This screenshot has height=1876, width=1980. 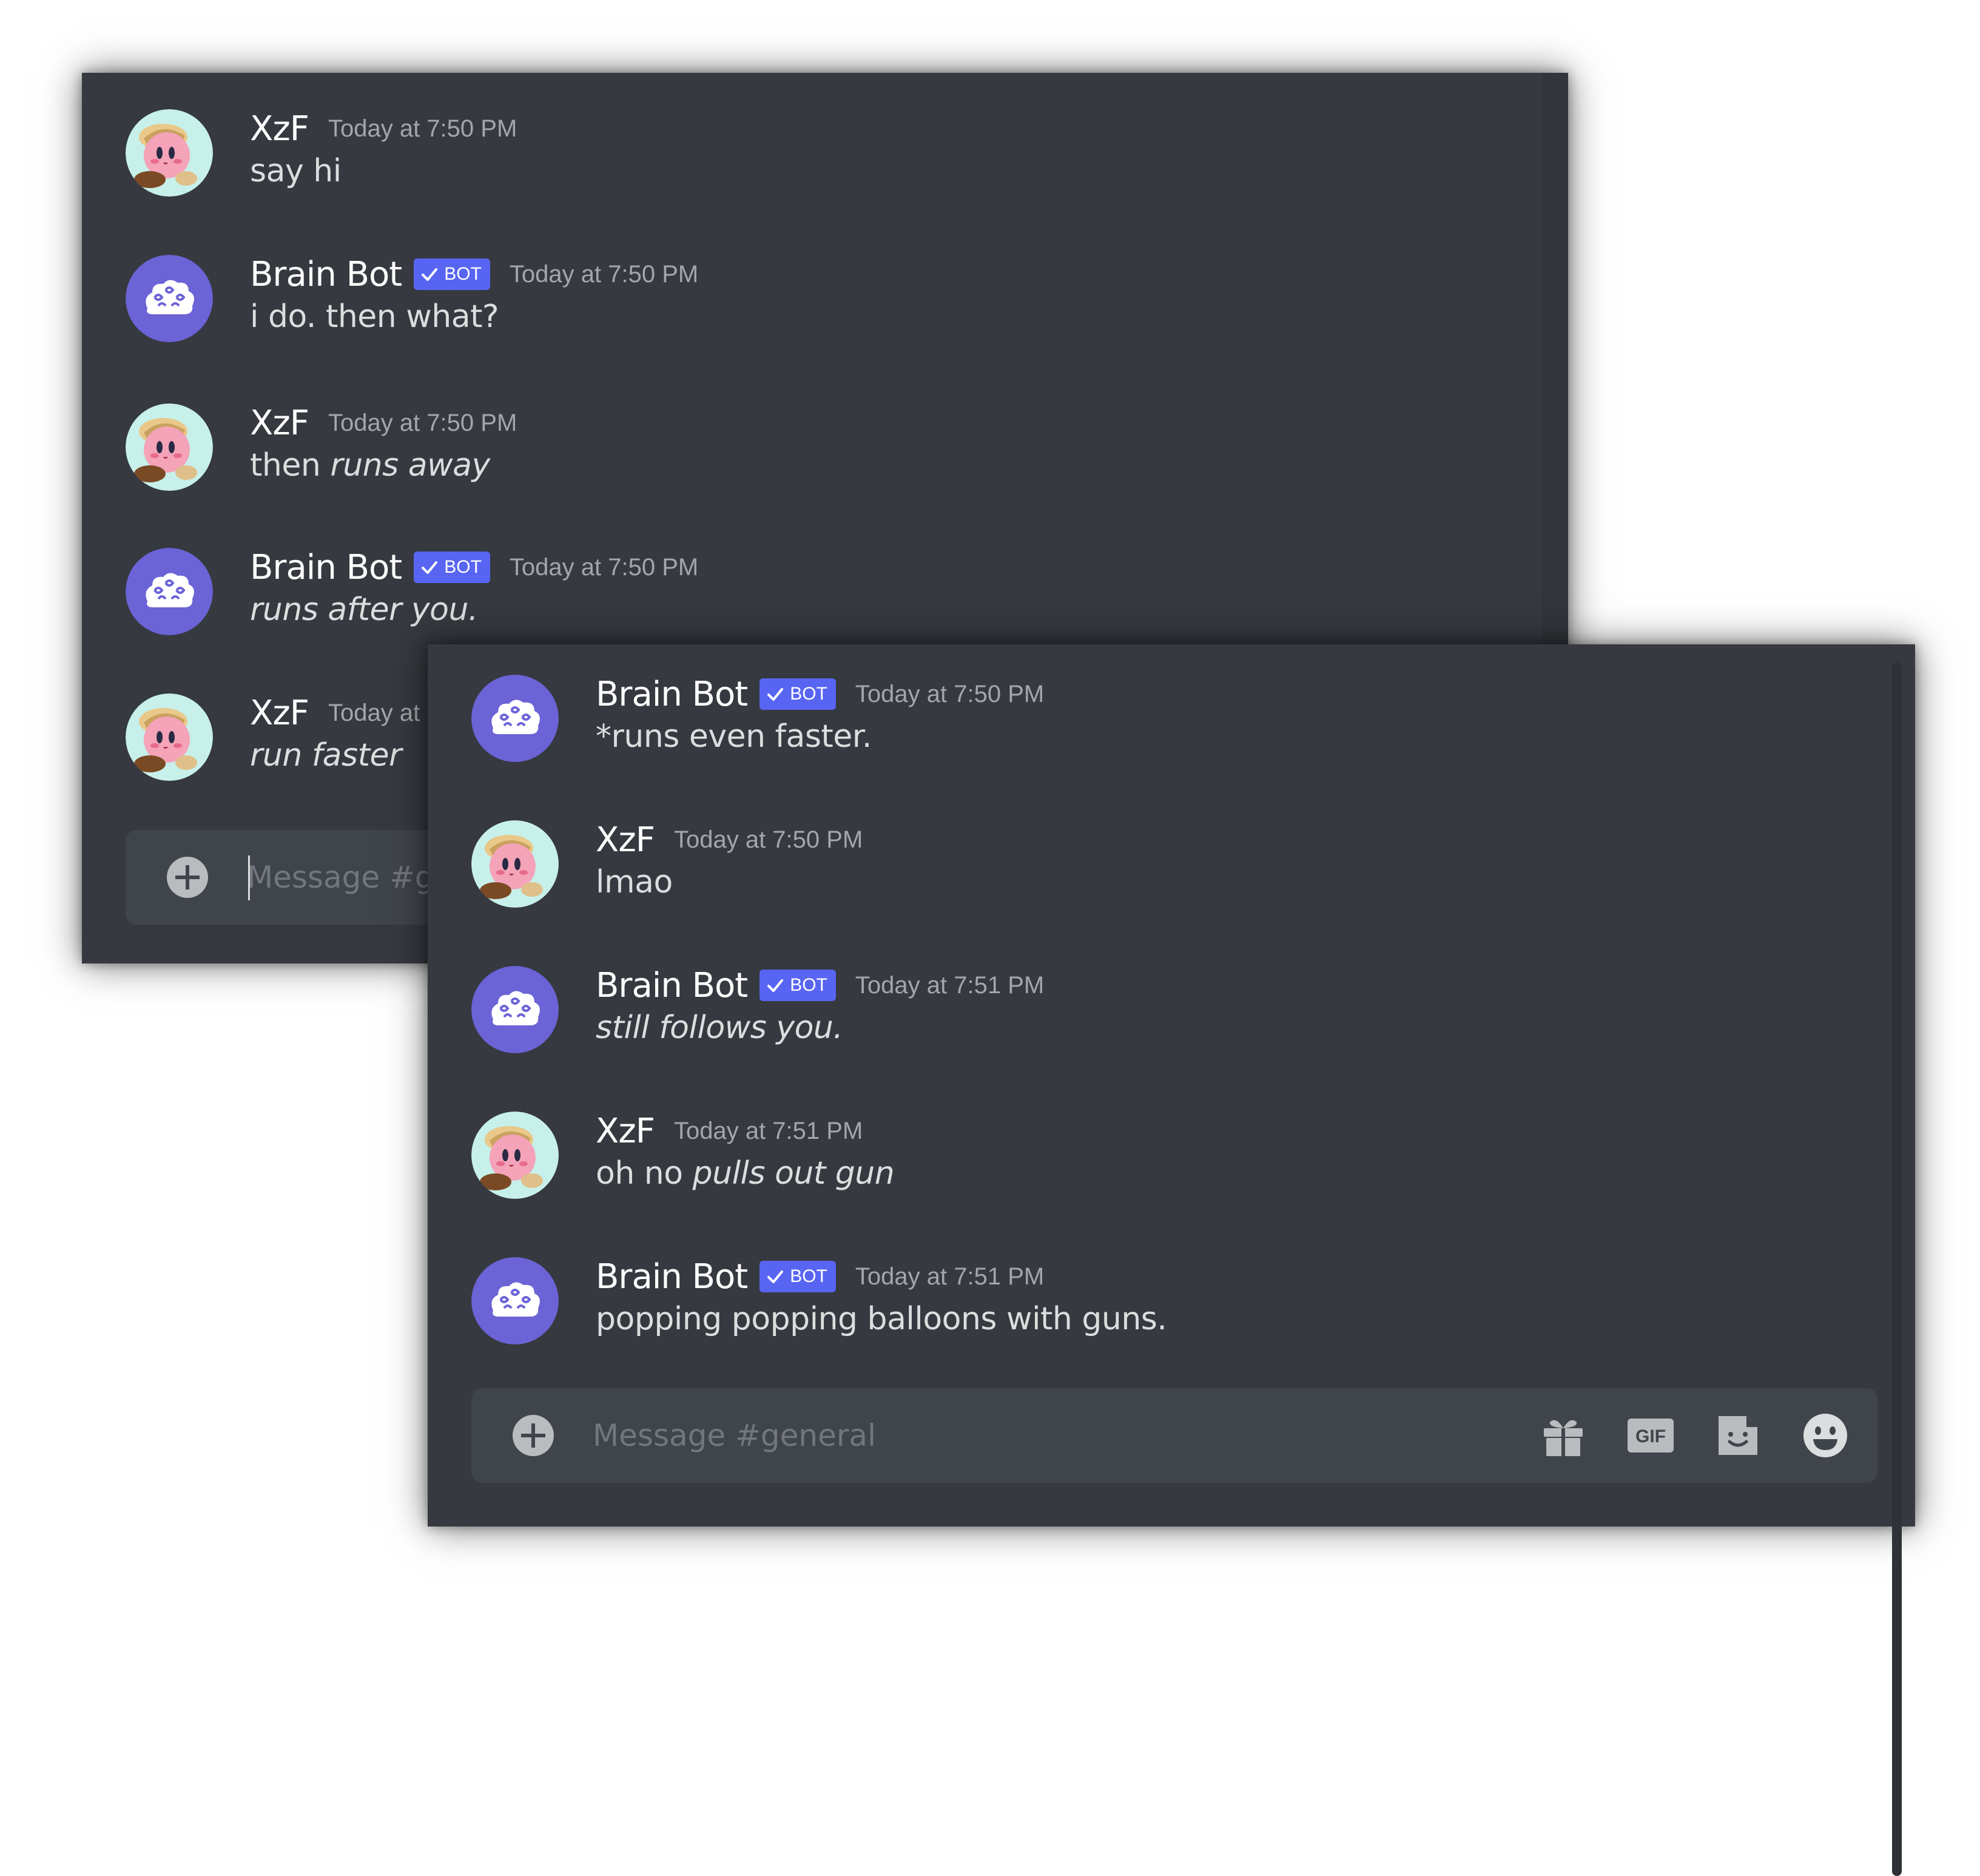 What do you see at coordinates (1169, 1172) in the screenshot?
I see `message-item: XzF Today at 7:51 PM oh no pulls out gun` at bounding box center [1169, 1172].